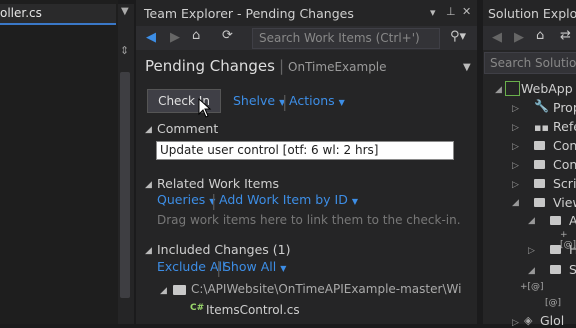 Image resolution: width=576 pixels, height=328 pixels. I want to click on tree-item-folder: A, so click(572, 220).